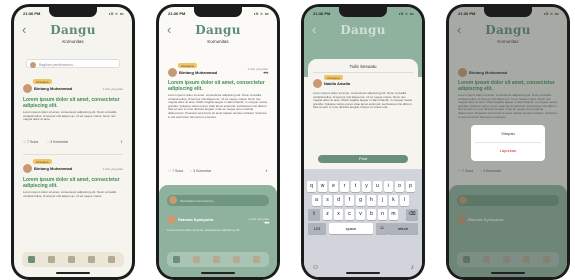  What do you see at coordinates (355, 186) in the screenshot?
I see `key-t: t` at bounding box center [355, 186].